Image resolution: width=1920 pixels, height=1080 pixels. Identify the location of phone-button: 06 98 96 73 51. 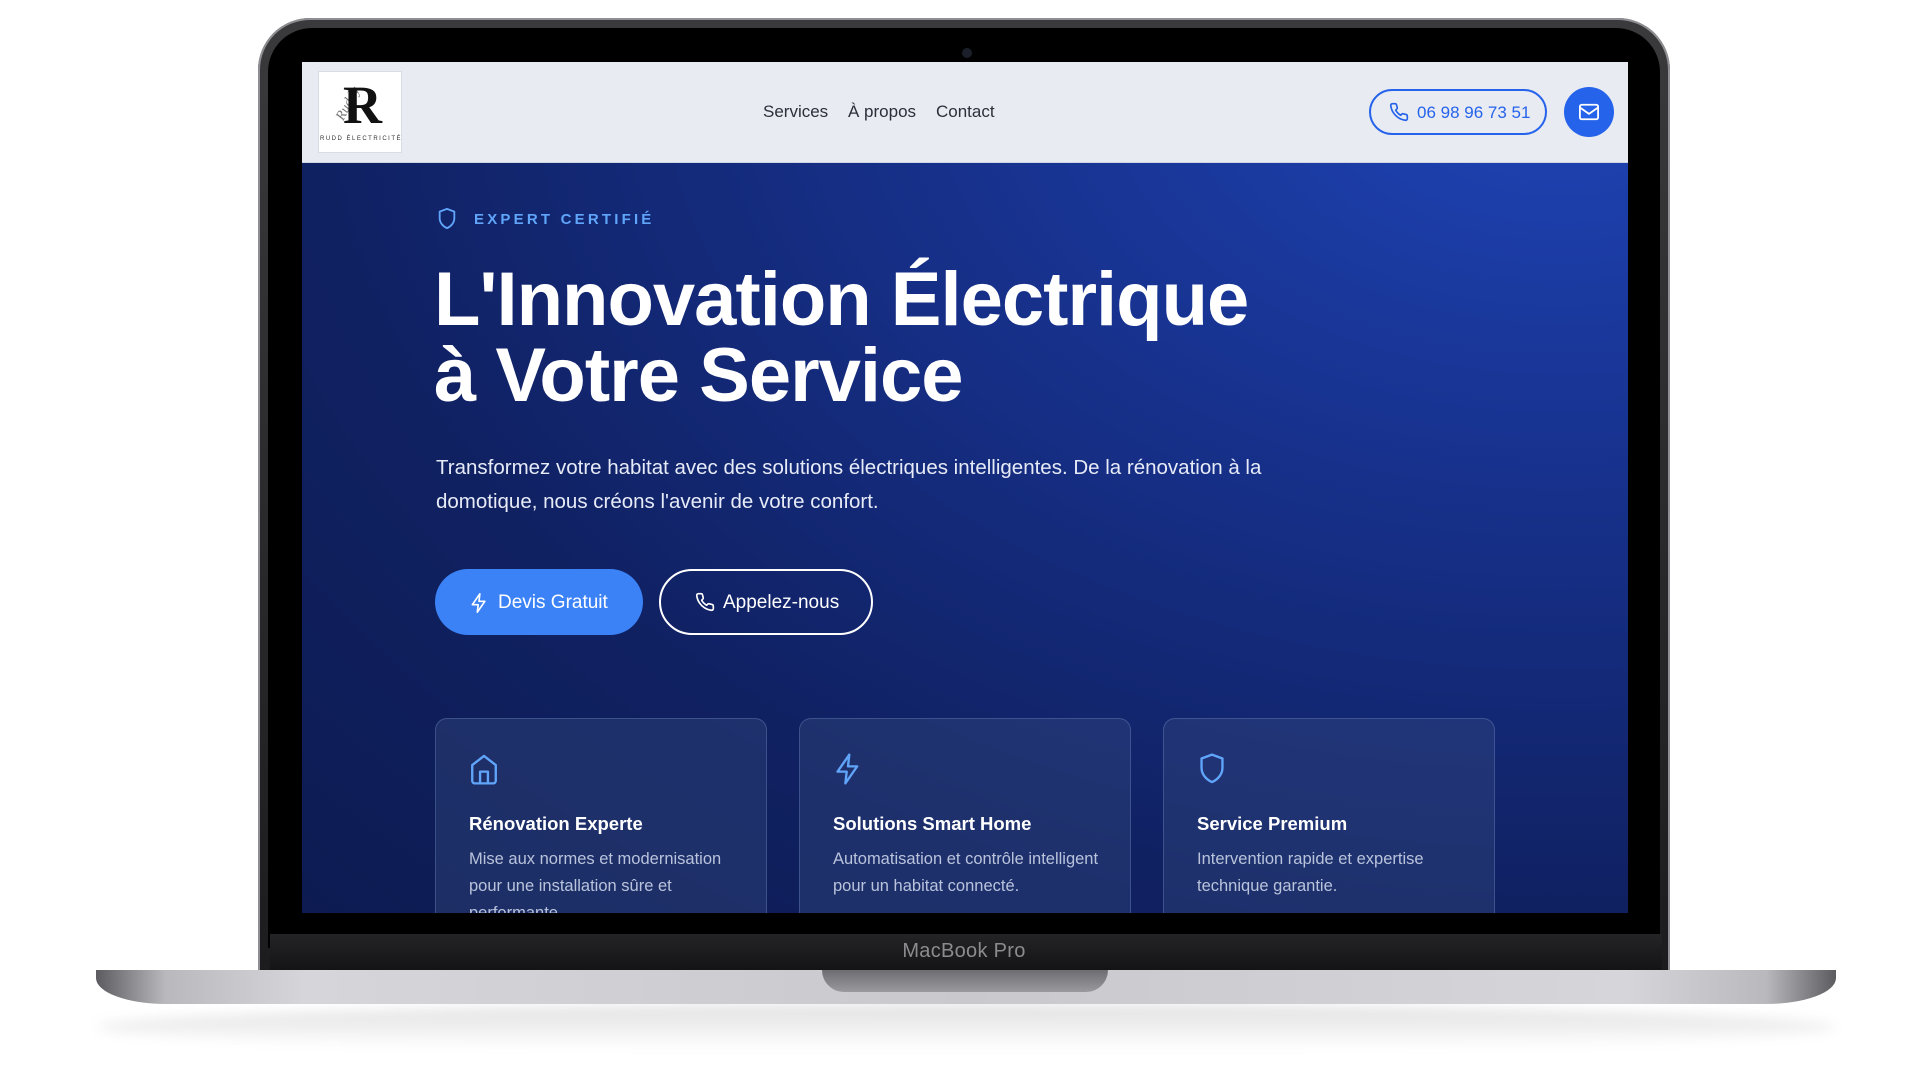
(1458, 112).